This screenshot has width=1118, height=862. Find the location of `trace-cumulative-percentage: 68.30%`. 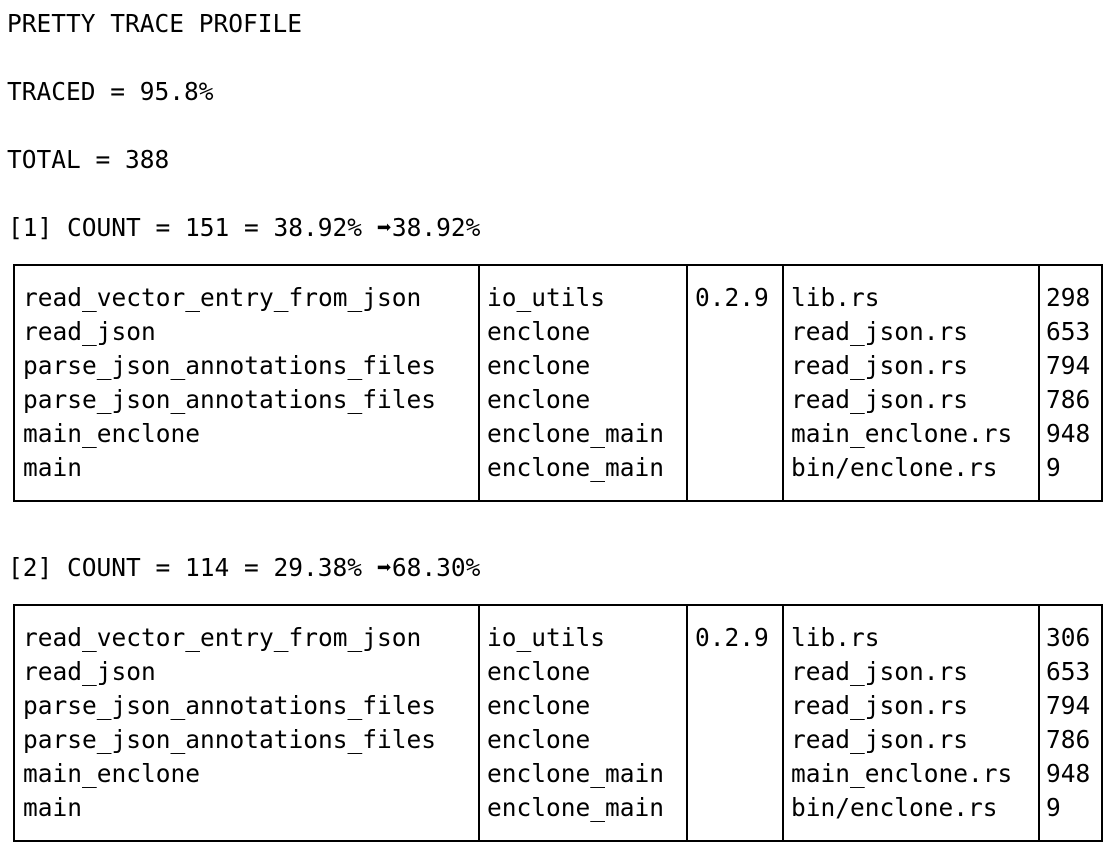

trace-cumulative-percentage: 68.30% is located at coordinates (436, 567).